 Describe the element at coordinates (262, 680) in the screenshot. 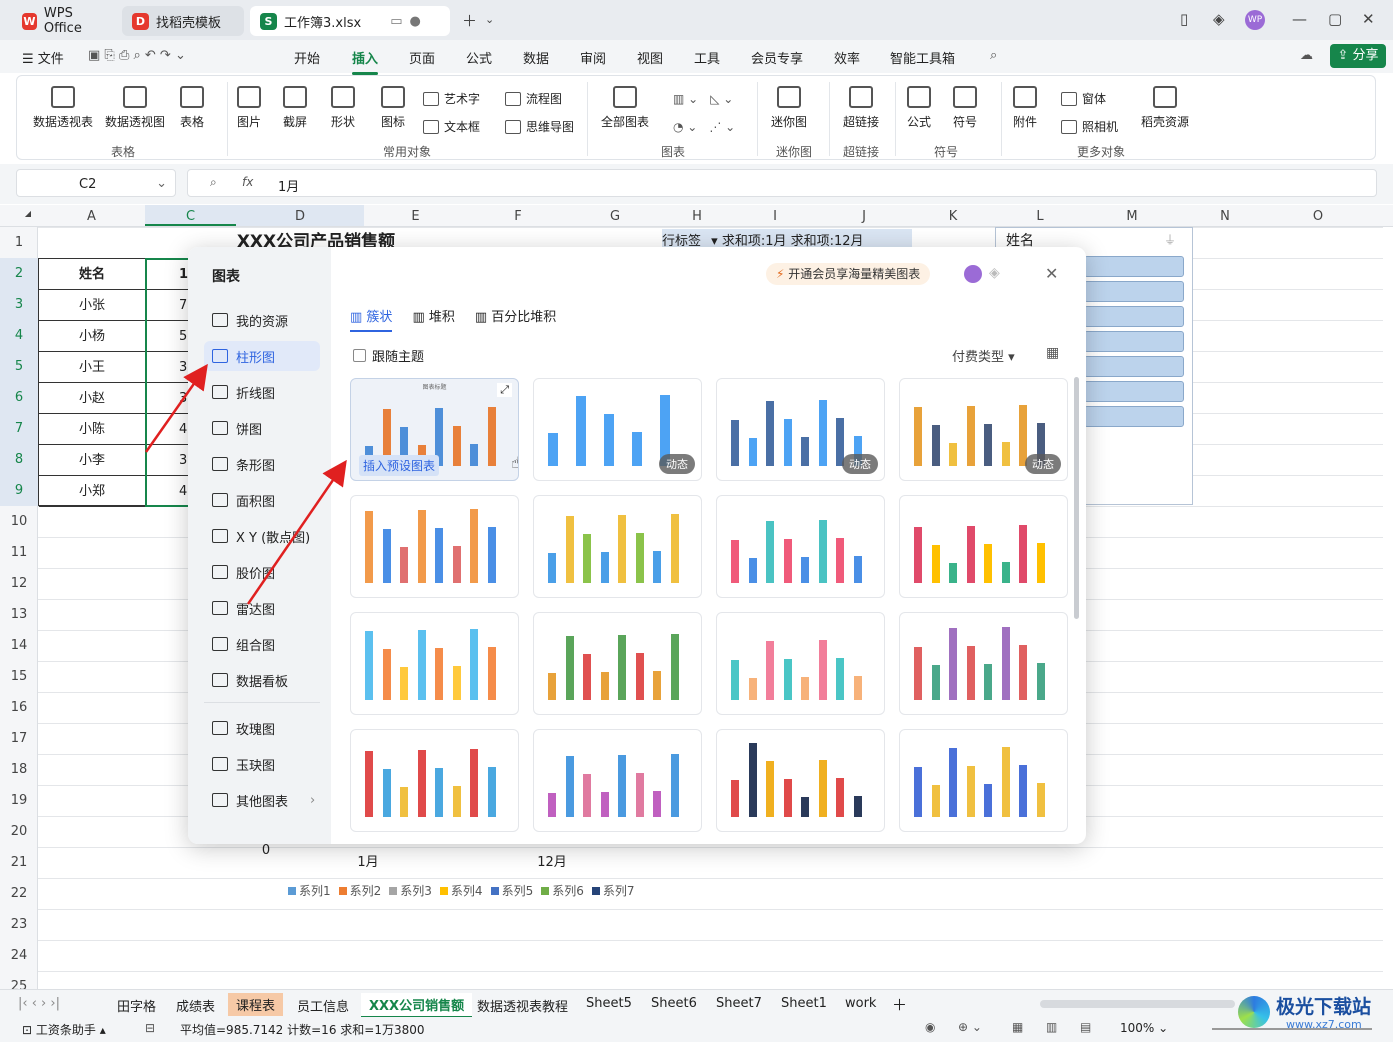

I see `chart-type-item: 数据看板` at that location.